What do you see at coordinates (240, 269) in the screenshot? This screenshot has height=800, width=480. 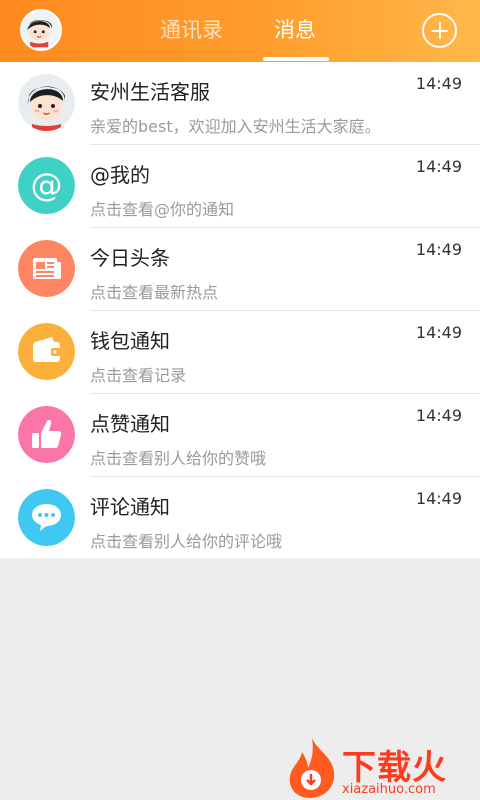 I see `list-item: 今日头条 点击查看最新热点 14:49` at bounding box center [240, 269].